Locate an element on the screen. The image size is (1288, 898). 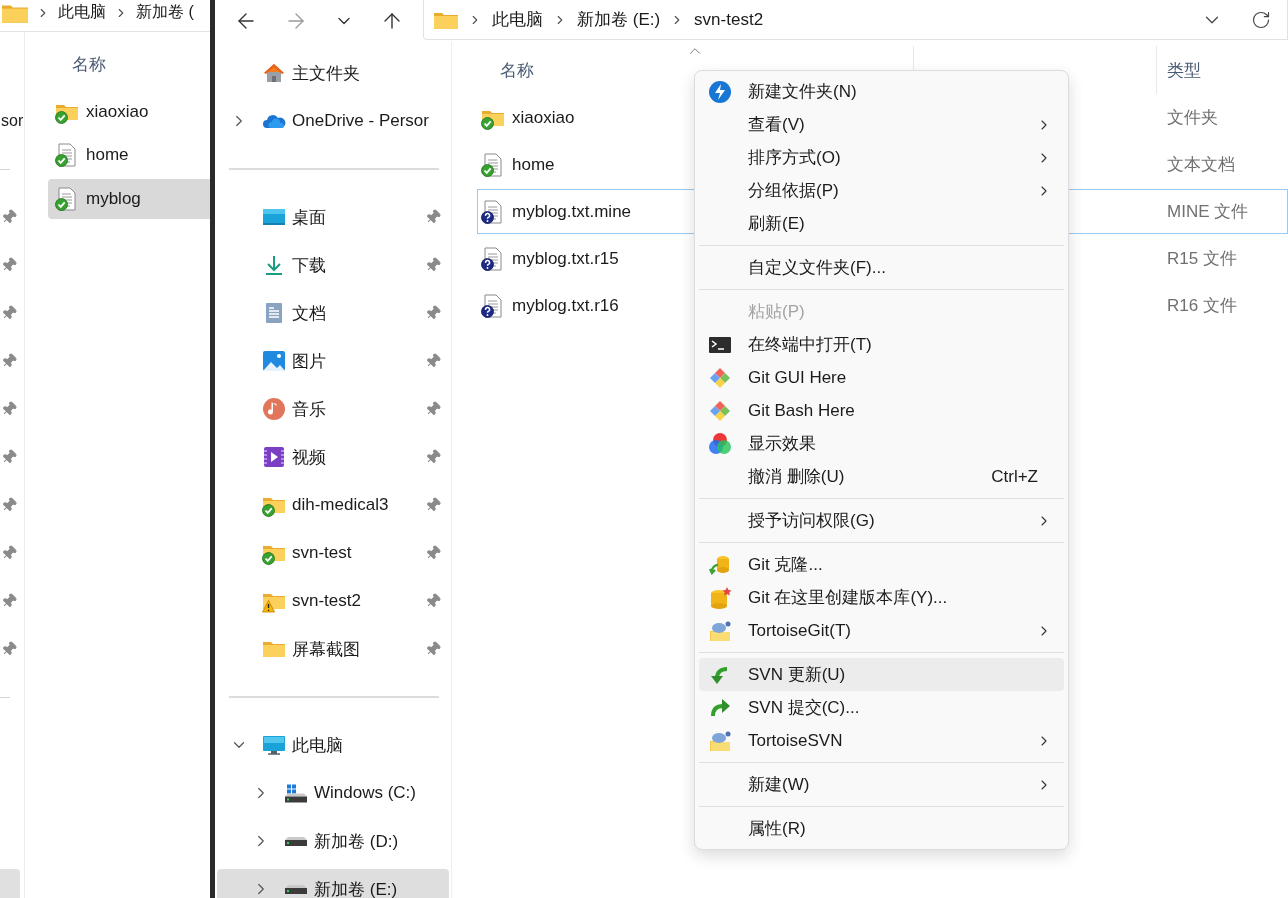
file-type: R16 文件 is located at coordinates (1202, 306).